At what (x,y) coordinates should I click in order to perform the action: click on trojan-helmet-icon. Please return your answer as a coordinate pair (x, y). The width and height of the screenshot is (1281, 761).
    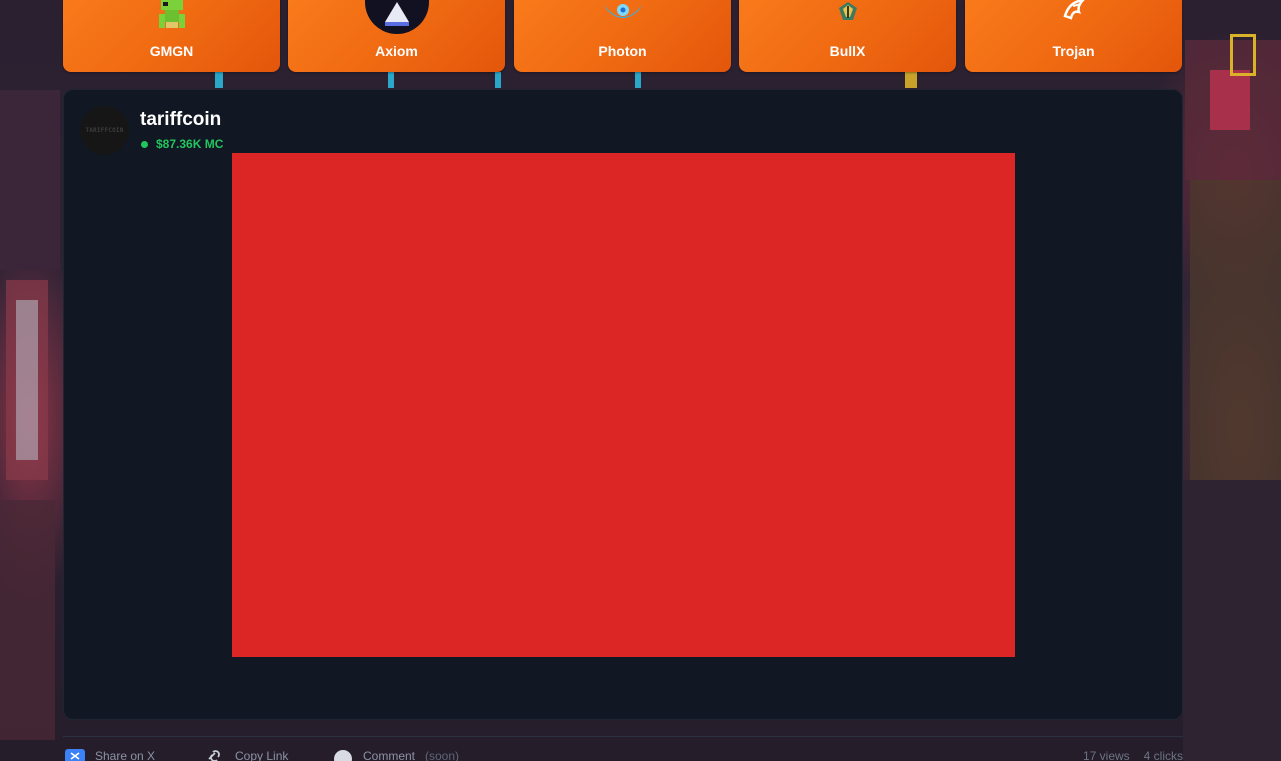
    Looking at the image, I should click on (1074, 10).